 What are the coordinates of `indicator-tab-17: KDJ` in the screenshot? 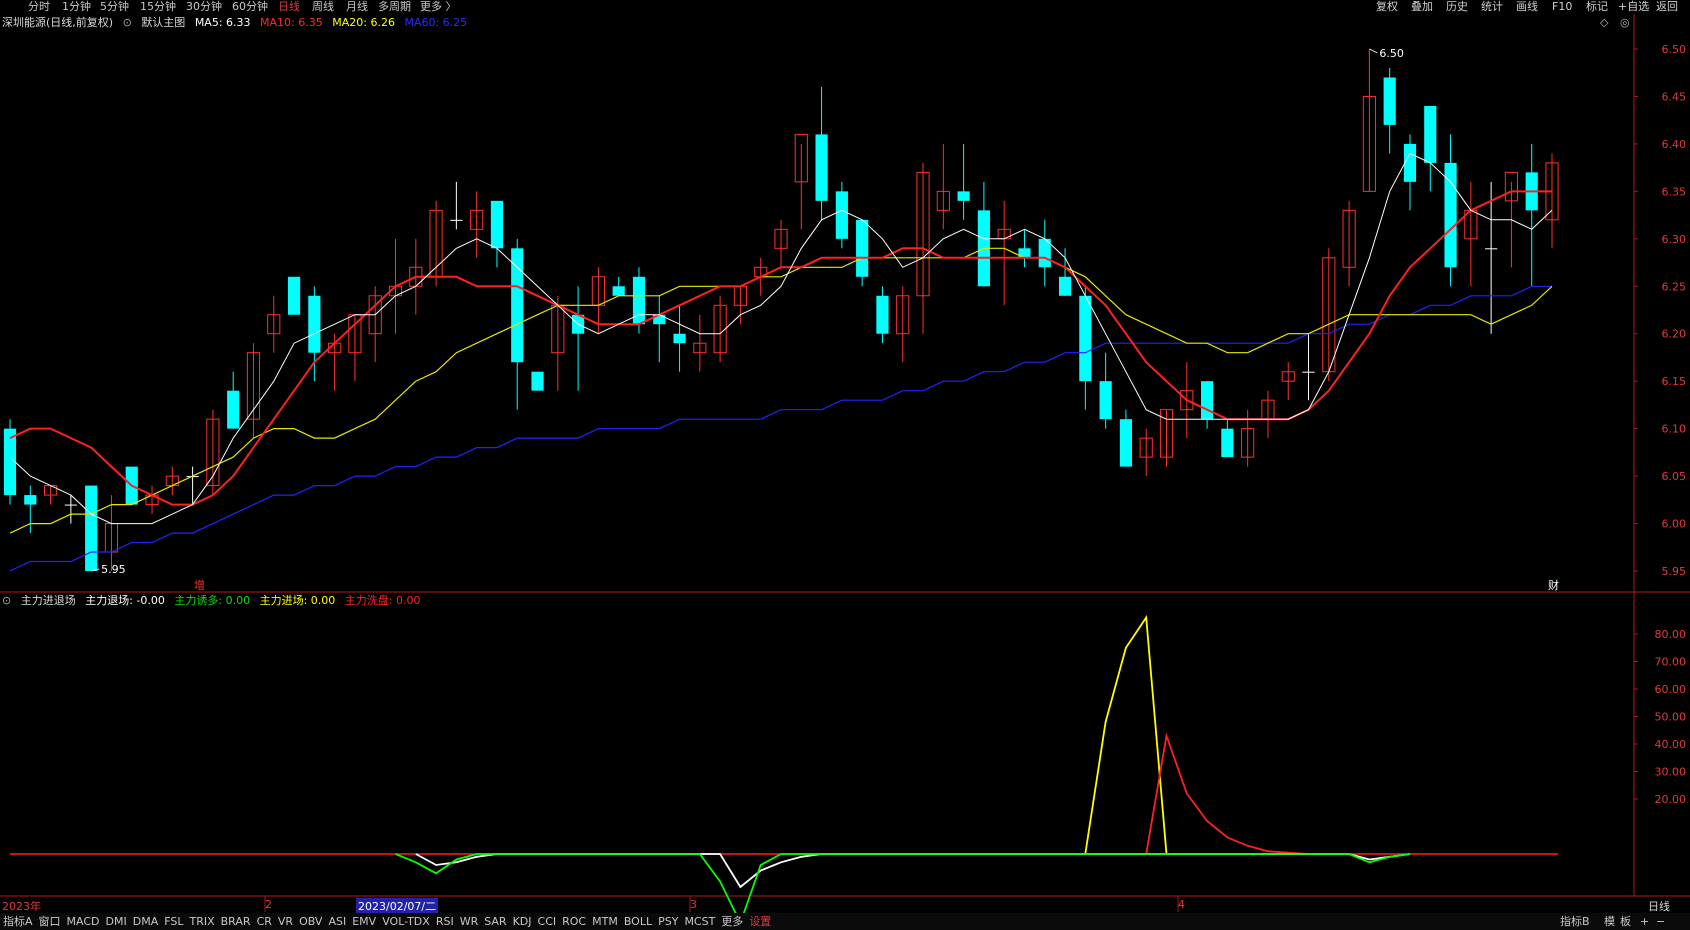 It's located at (522, 921).